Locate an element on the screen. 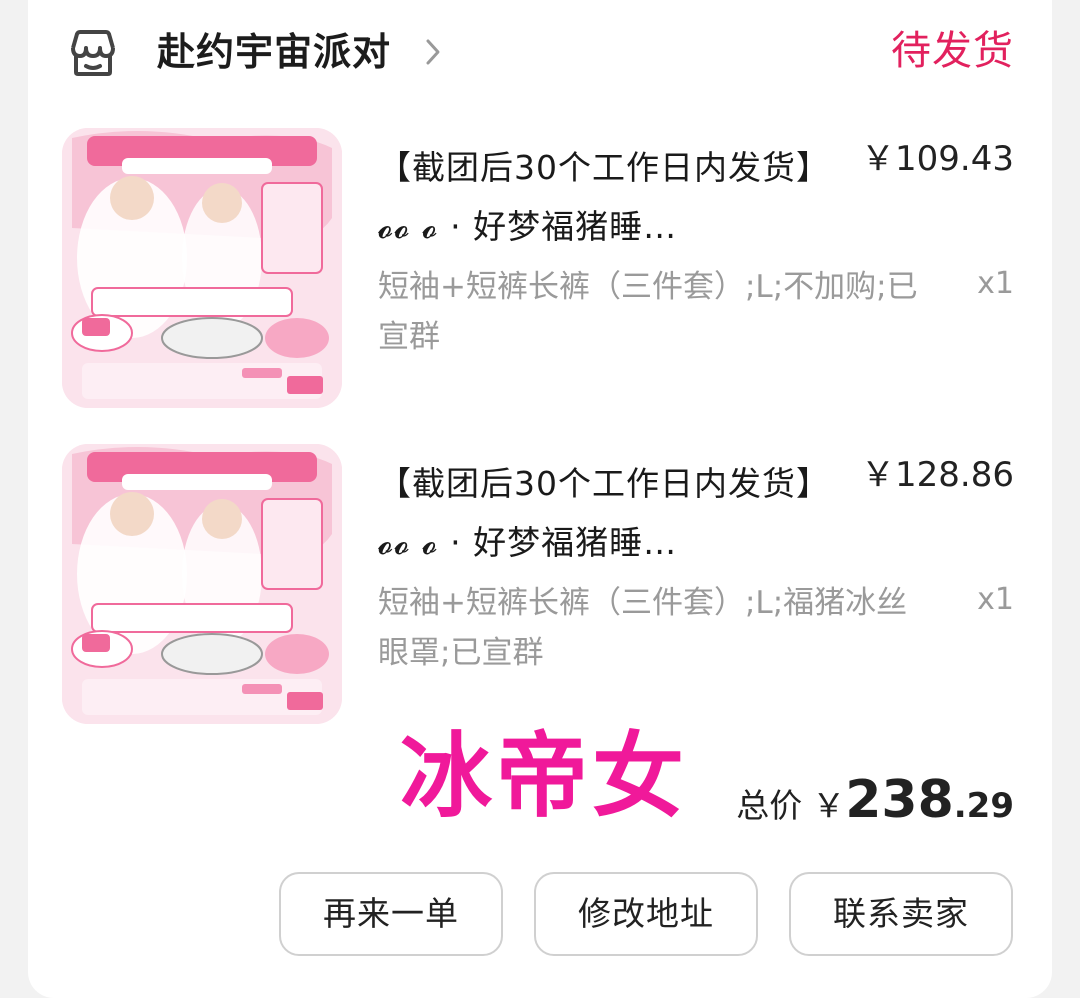  product-price: ￥128.86 is located at coordinates (937, 475).